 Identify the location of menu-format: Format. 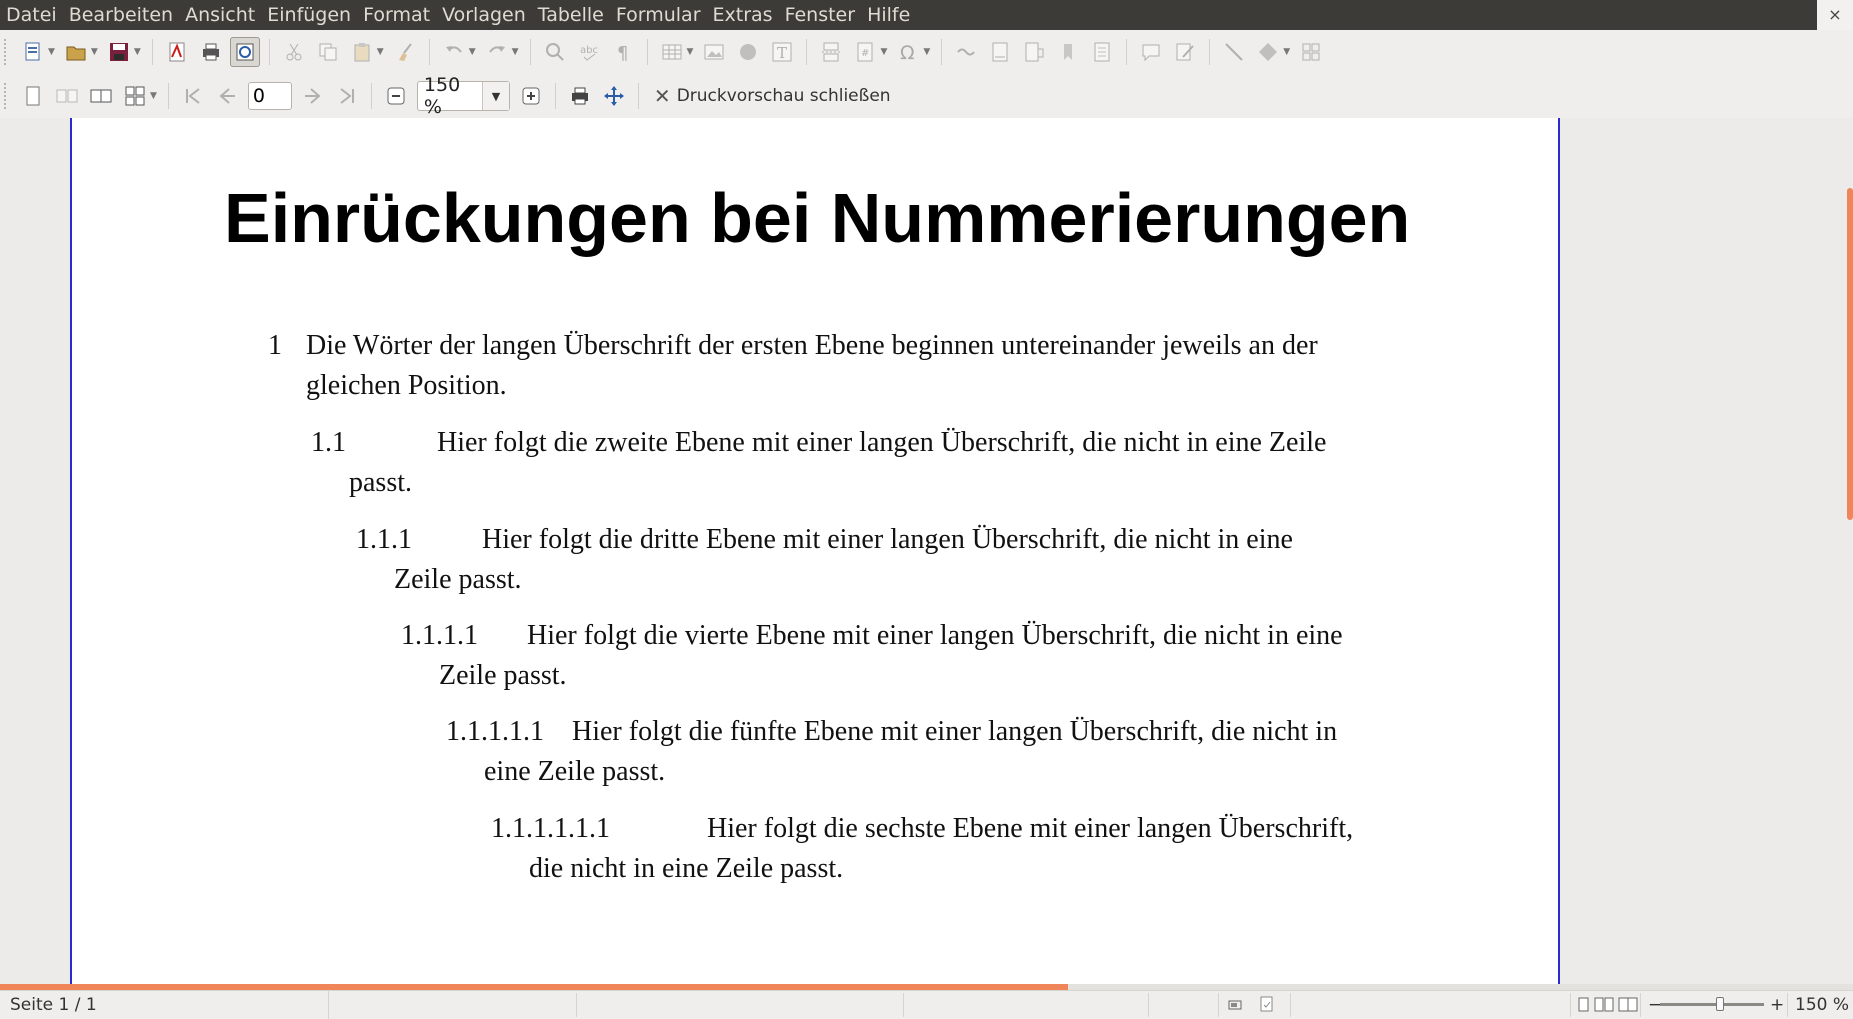
(396, 15).